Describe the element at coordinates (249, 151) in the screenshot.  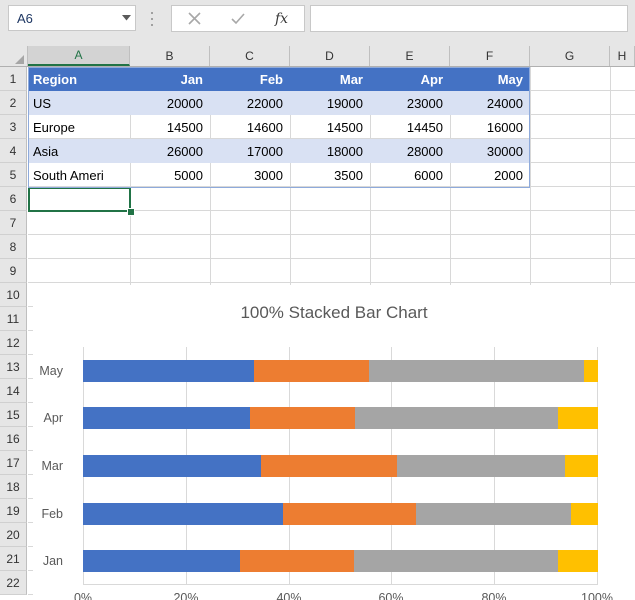
I see `cell-value: 17000` at that location.